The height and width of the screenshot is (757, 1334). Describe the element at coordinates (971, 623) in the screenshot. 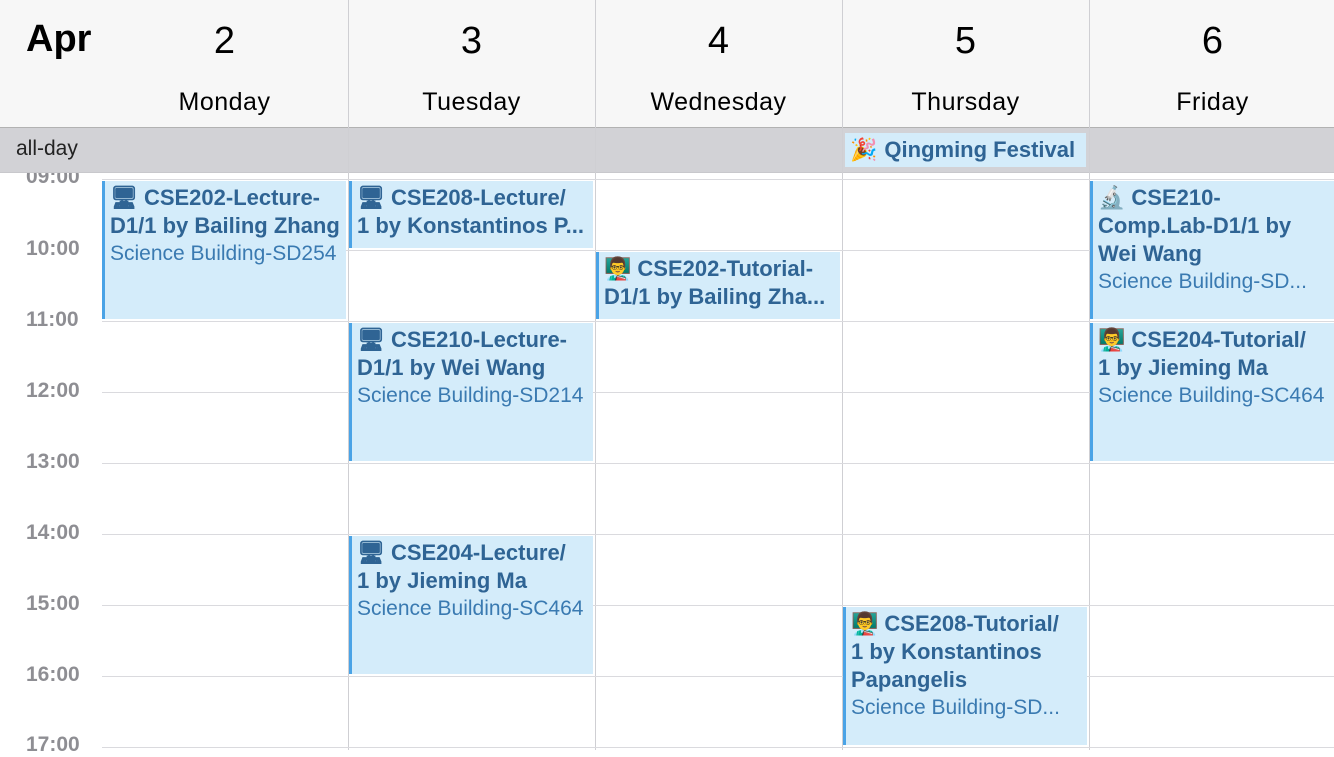

I see `event-title-text: CSE208-Tutorial/` at that location.